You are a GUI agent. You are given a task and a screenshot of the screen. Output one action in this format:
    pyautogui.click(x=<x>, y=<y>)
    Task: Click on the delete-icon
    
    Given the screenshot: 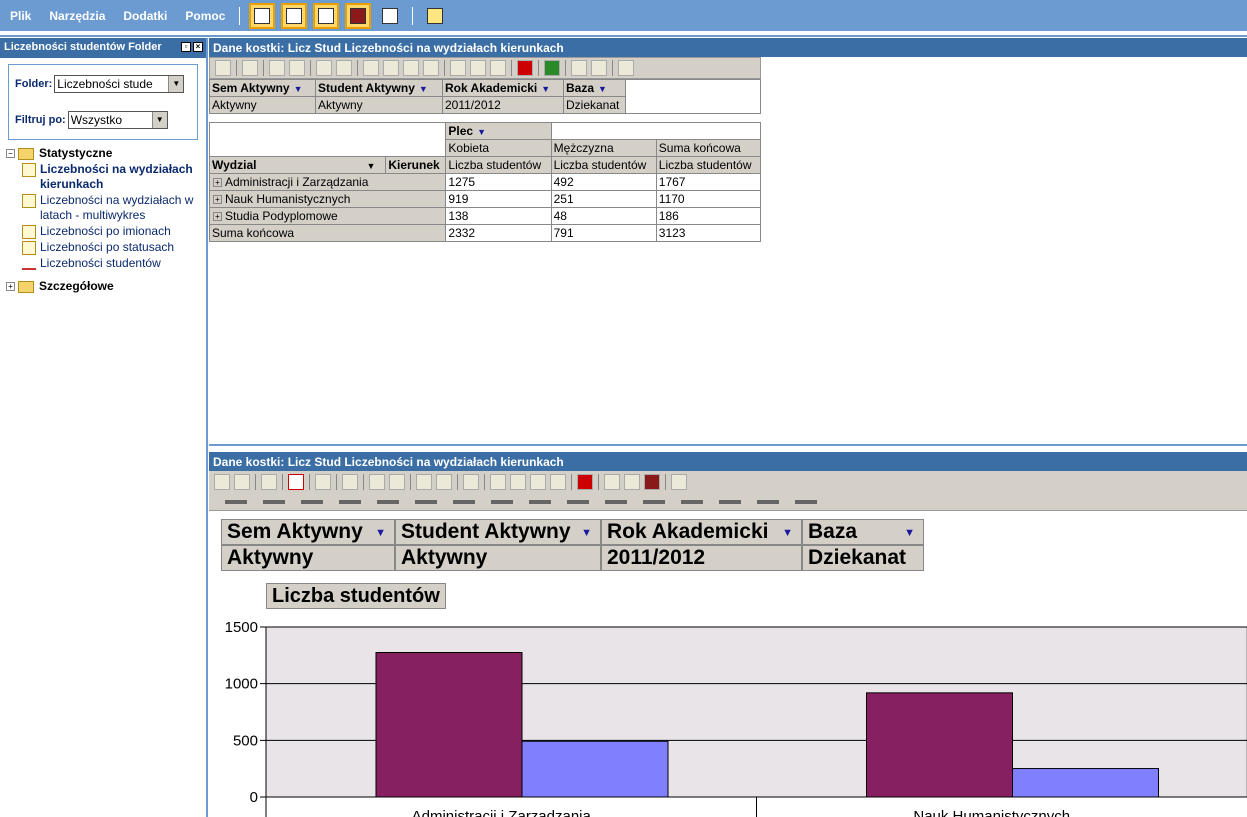 What is the action you would take?
    pyautogui.click(x=296, y=482)
    